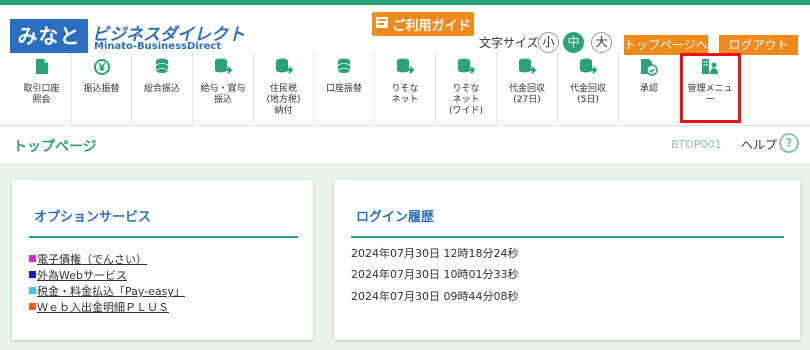 The image size is (810, 350). I want to click on page-title-bar: トップページ BTOP001 ヘルプ ?, so click(405, 144).